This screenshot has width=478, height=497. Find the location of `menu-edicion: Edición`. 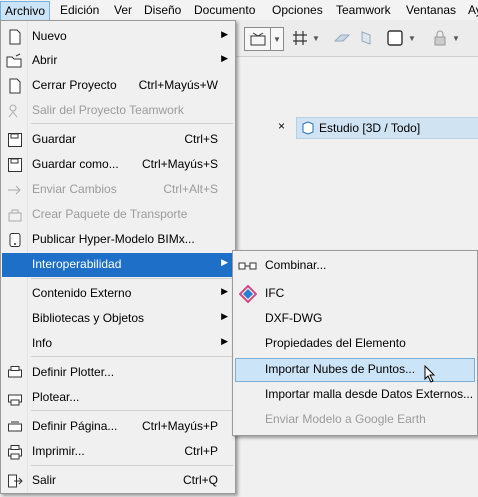

menu-edicion: Edición is located at coordinates (79, 10).